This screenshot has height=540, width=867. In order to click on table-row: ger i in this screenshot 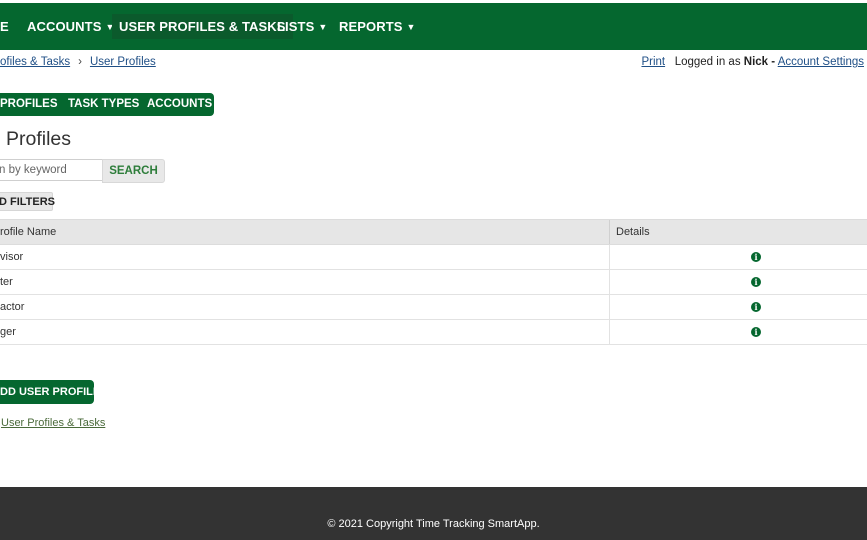, I will do `click(433, 332)`.